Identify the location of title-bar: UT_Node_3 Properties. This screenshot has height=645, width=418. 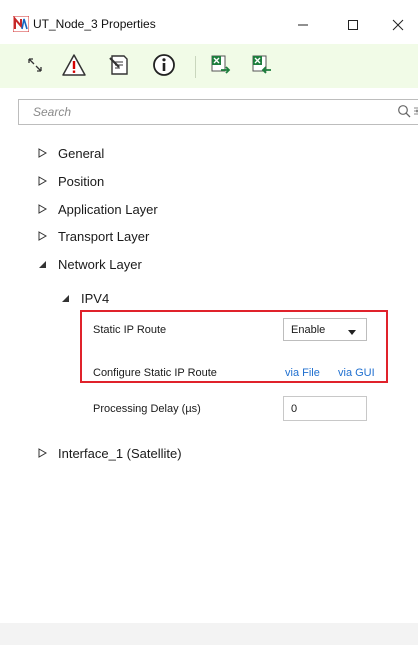
(209, 22).